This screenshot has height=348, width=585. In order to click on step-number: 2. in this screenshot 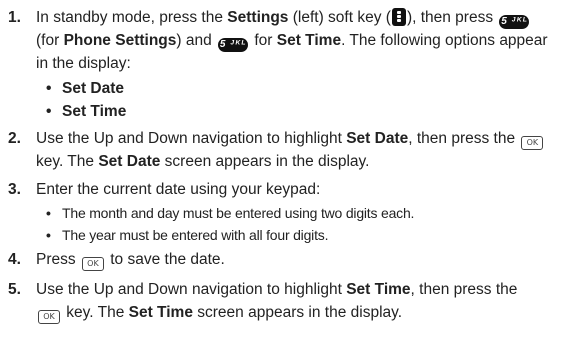, I will do `click(14, 138)`.